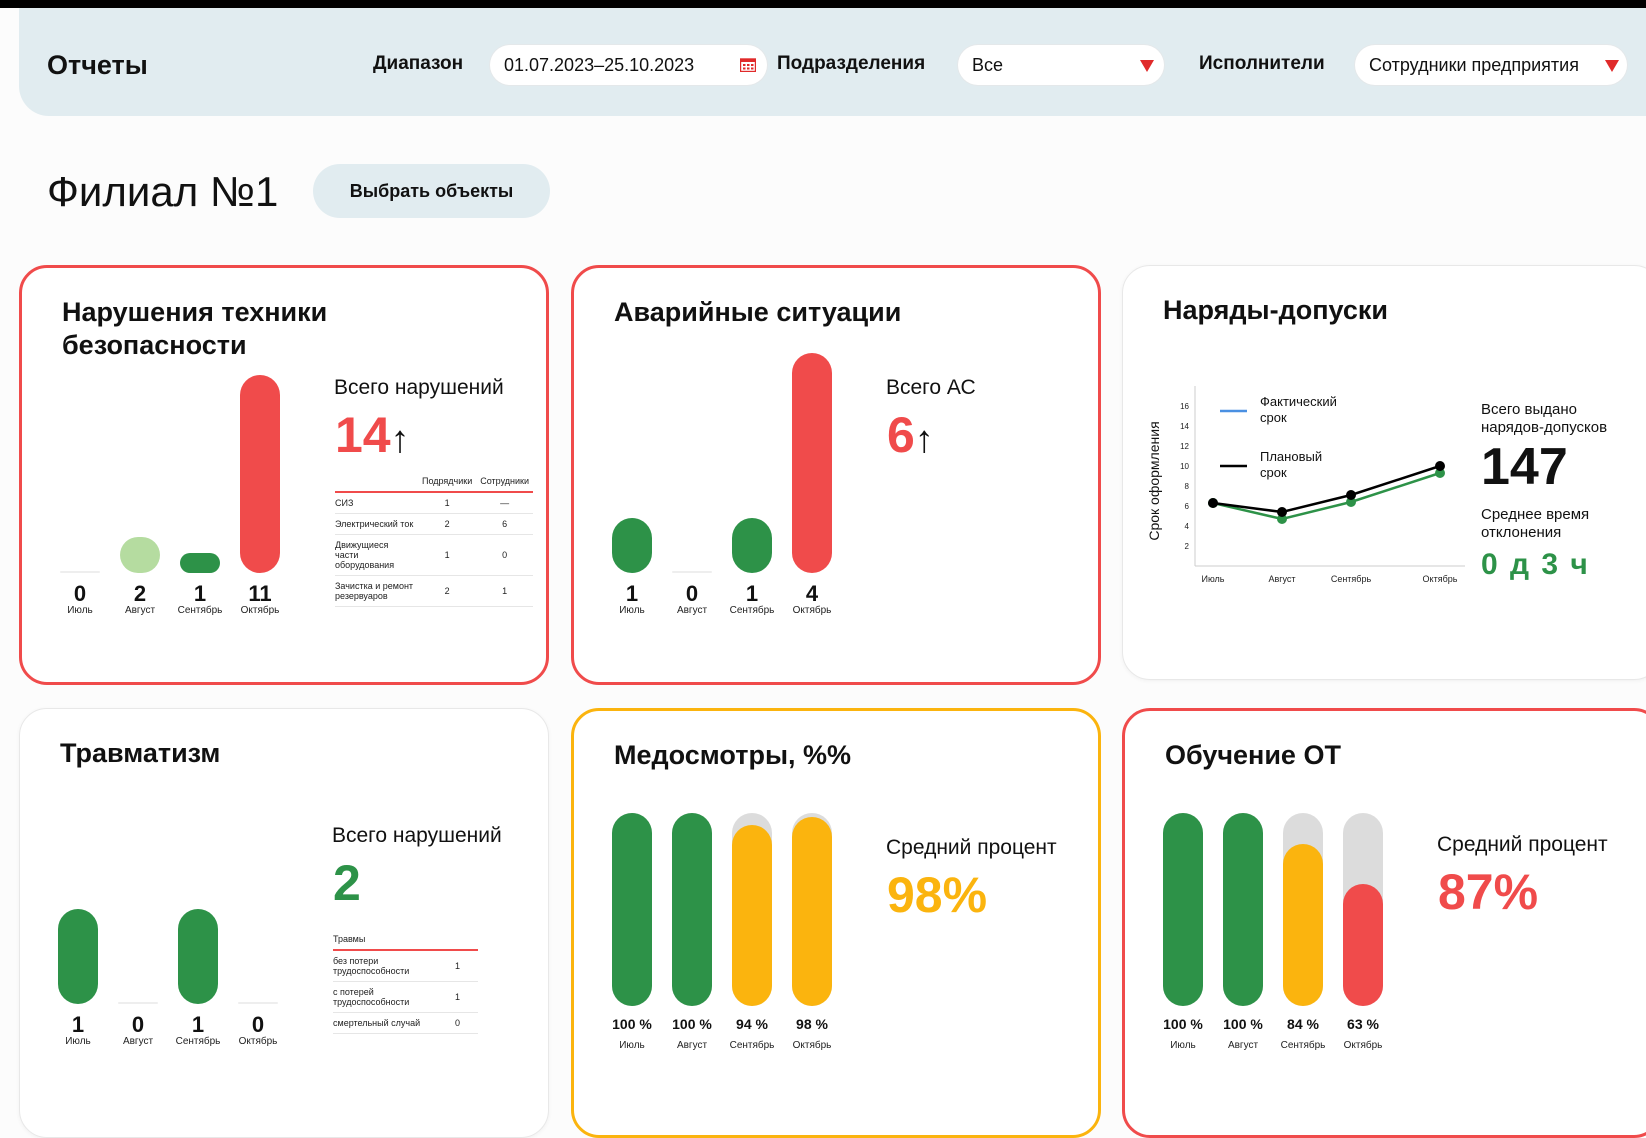  What do you see at coordinates (812, 1024) in the screenshot?
I see `bar-value: 98 %` at bounding box center [812, 1024].